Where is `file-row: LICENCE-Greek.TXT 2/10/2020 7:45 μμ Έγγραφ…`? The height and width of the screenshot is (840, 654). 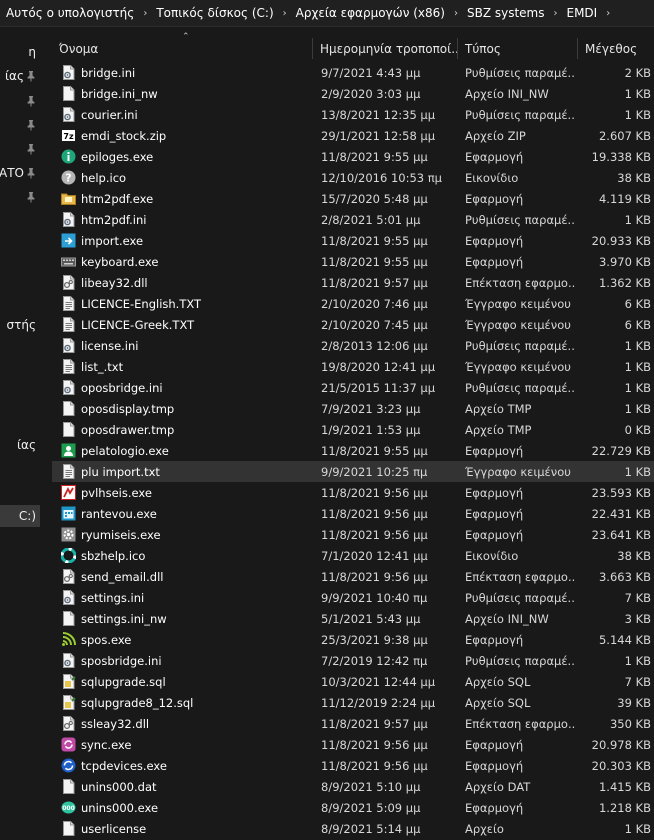 file-row: LICENCE-Greek.TXT 2/10/2020 7:45 μμ Έγγραφ… is located at coordinates (353, 324).